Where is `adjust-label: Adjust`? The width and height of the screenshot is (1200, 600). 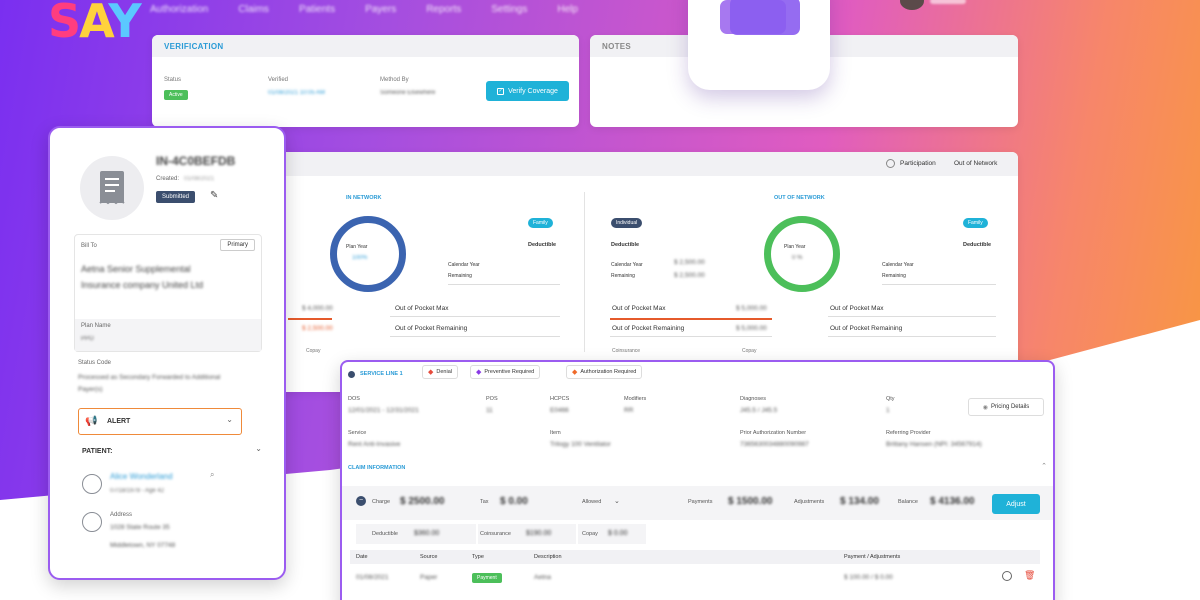
adjust-label: Adjust is located at coordinates (1016, 504).